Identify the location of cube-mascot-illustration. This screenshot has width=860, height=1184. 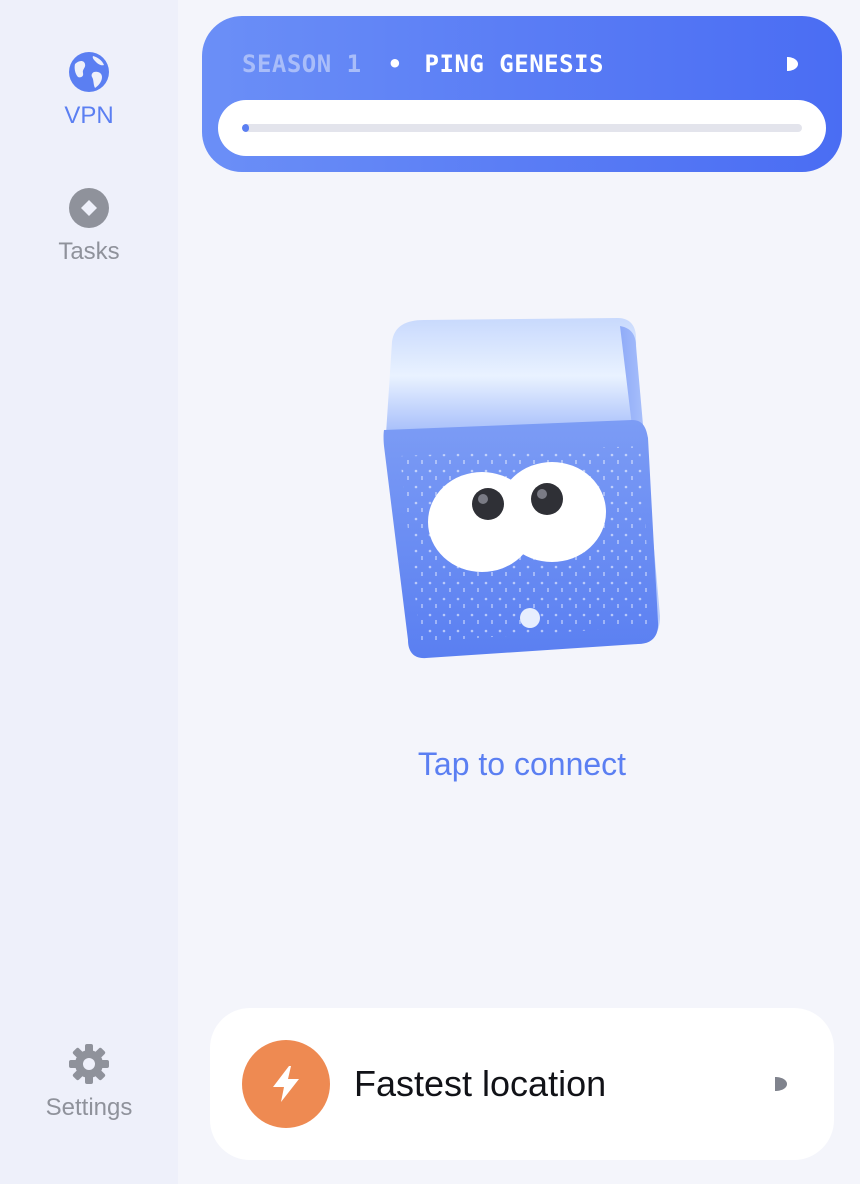
(521, 488).